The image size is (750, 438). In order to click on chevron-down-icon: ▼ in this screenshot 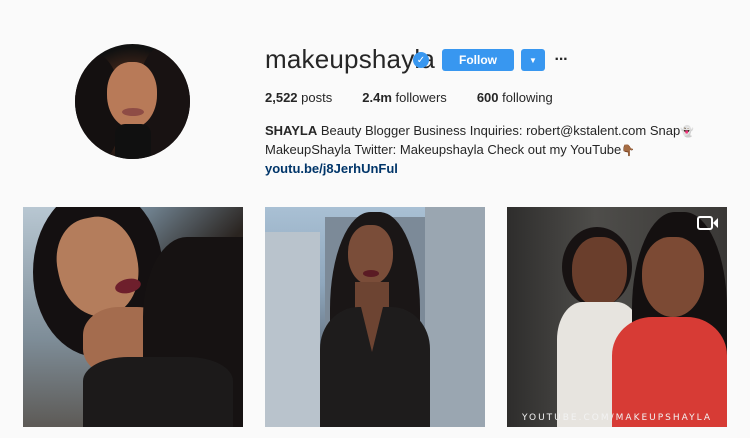, I will do `click(533, 60)`.